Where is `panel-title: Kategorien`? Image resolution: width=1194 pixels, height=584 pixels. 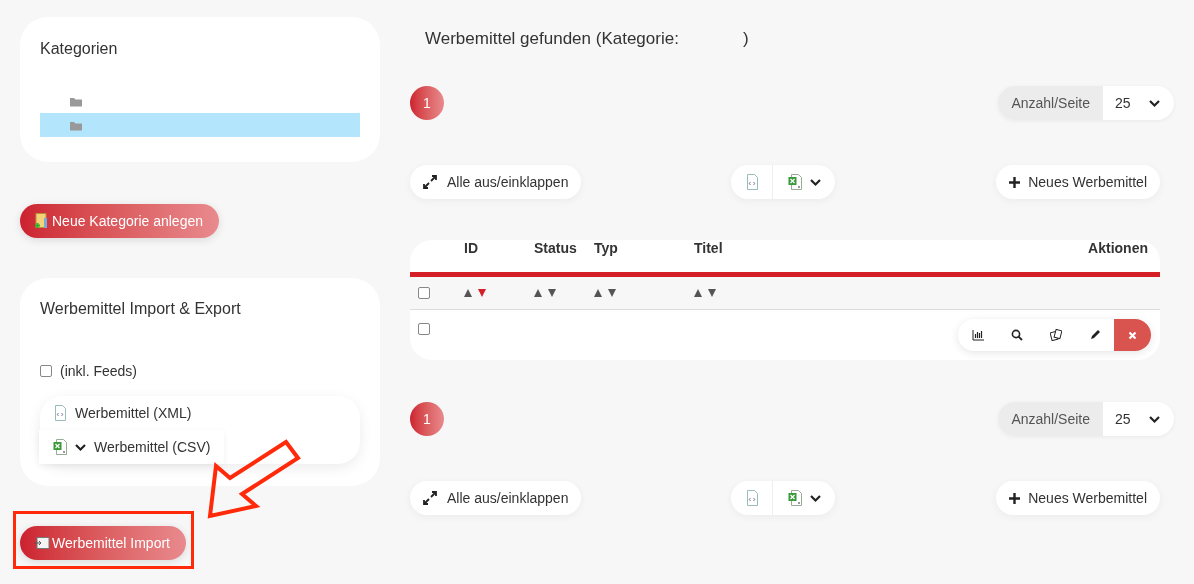 panel-title: Kategorien is located at coordinates (79, 48).